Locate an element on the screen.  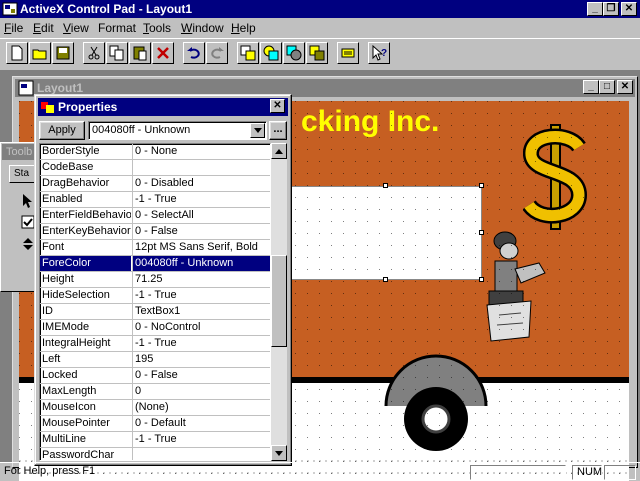
layout-maximize-button: □ is located at coordinates (607, 87).